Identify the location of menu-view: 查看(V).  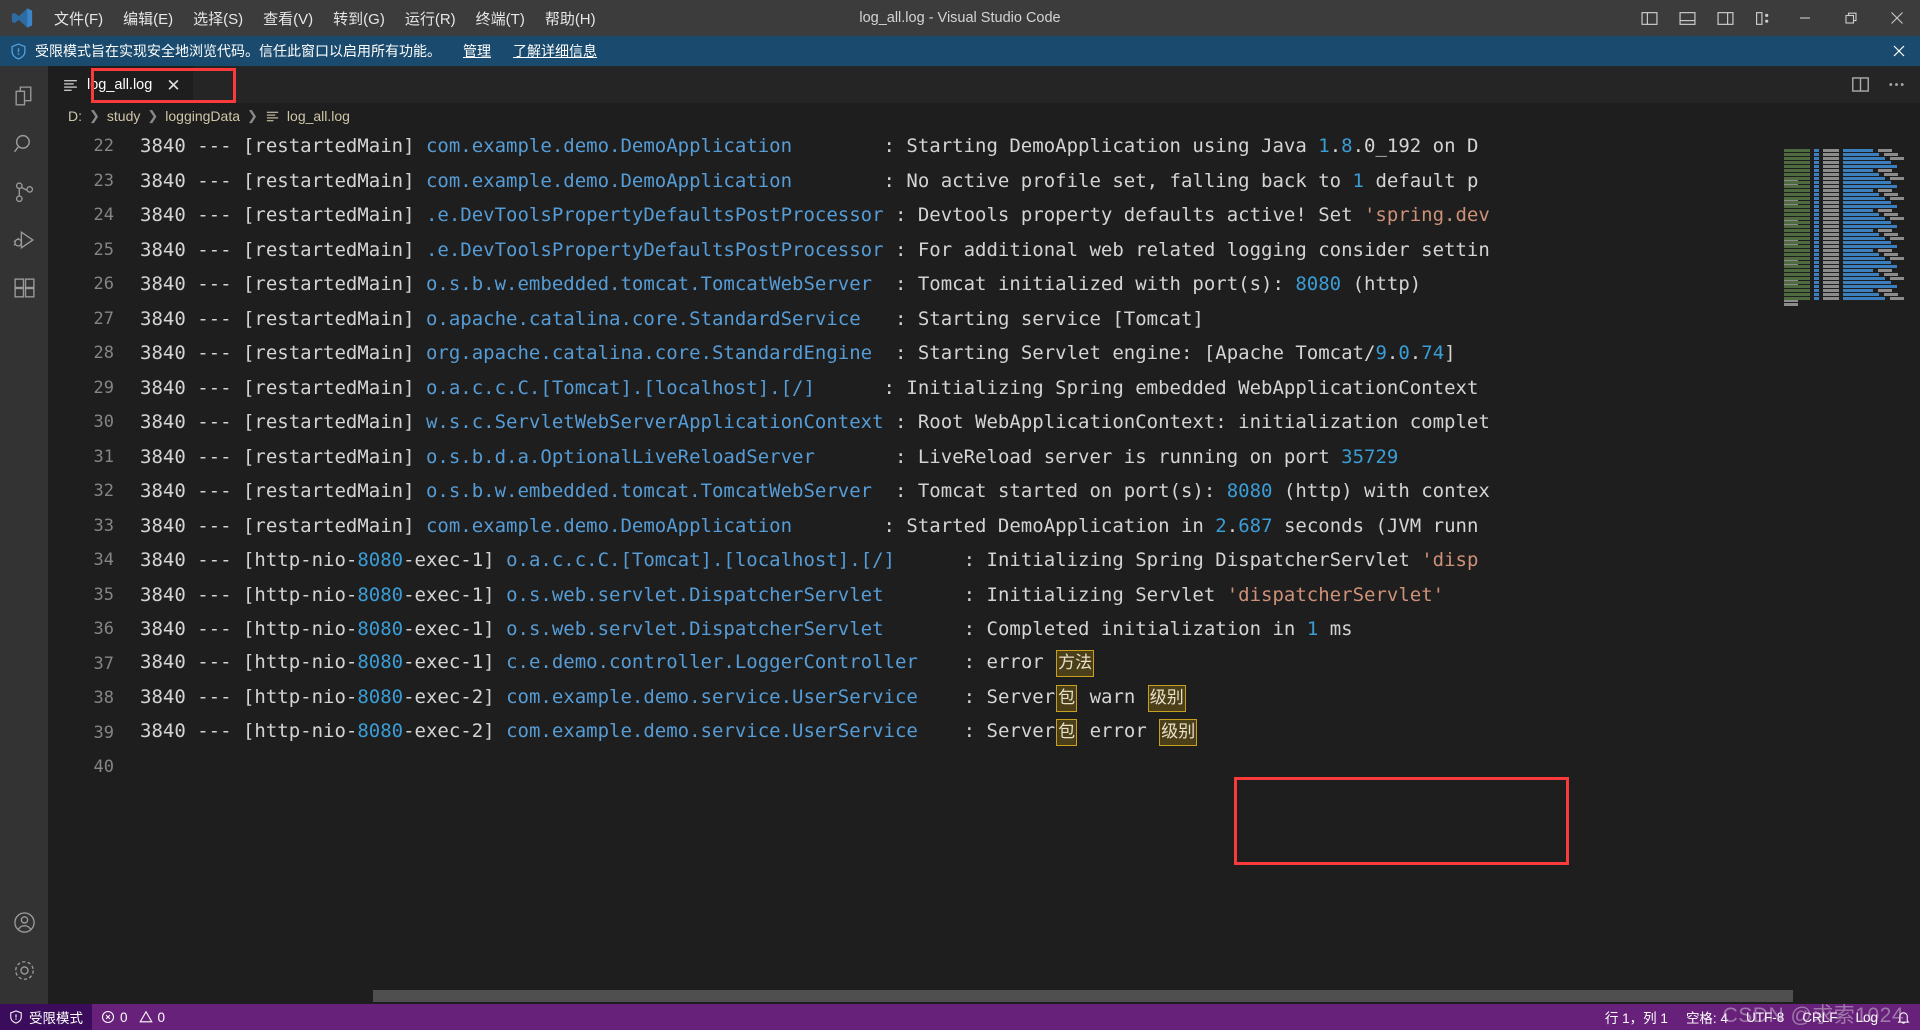
(288, 18).